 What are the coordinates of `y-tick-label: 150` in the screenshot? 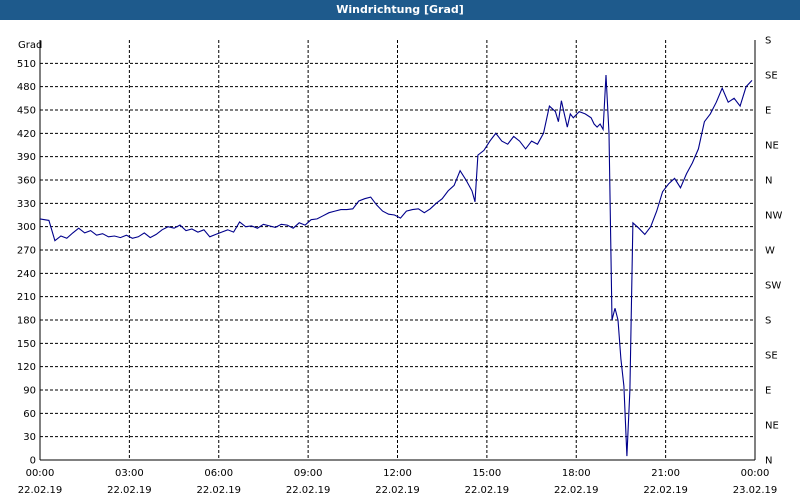 It's located at (26, 344).